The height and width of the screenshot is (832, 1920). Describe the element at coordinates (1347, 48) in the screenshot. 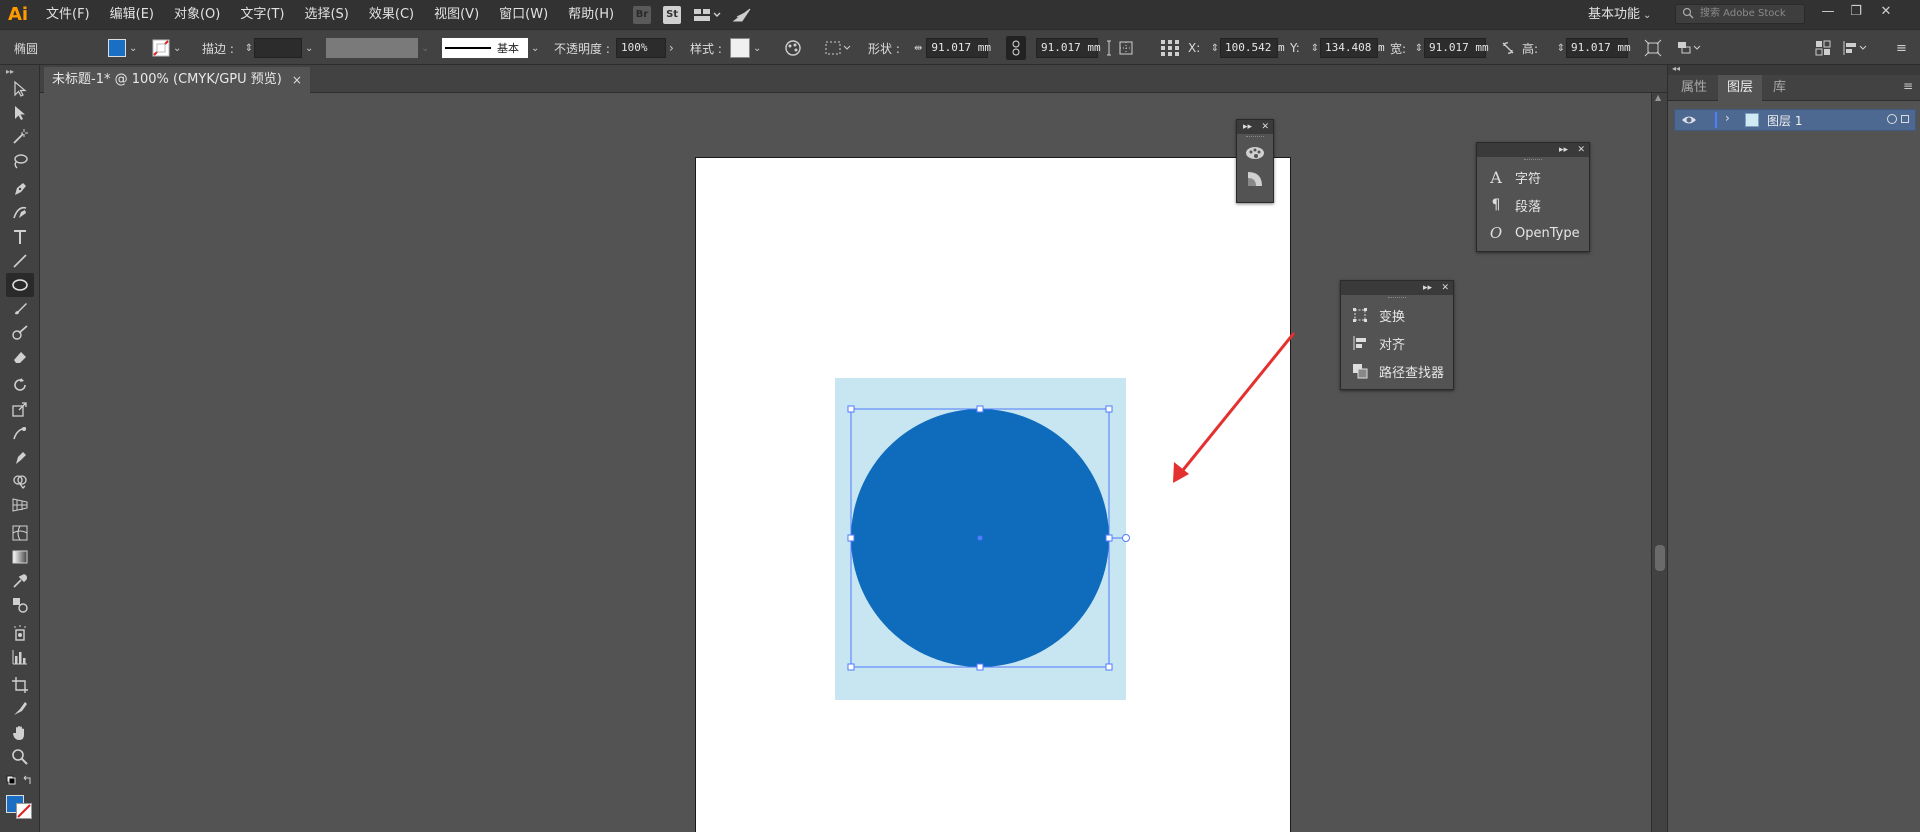

I see `y-position-input: ⇕ 134.408 m` at that location.